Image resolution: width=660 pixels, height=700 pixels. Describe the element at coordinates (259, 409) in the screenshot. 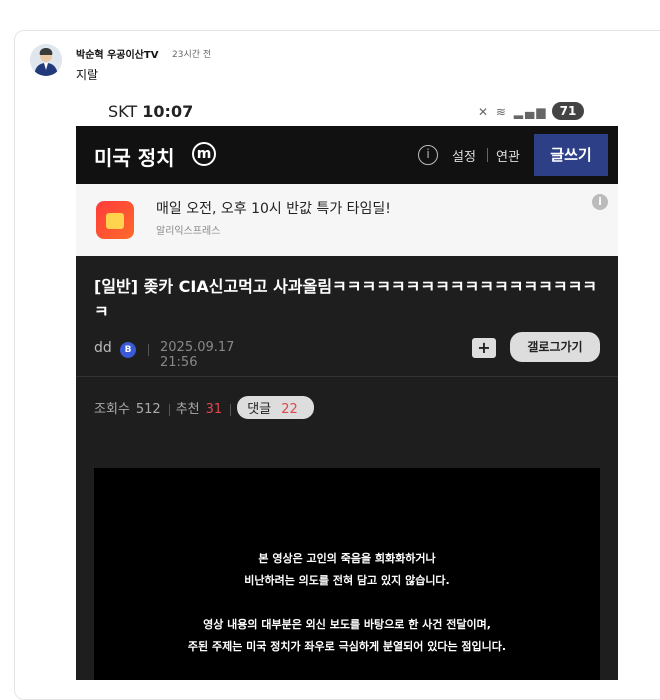

I see `comments-label: 댓글` at that location.